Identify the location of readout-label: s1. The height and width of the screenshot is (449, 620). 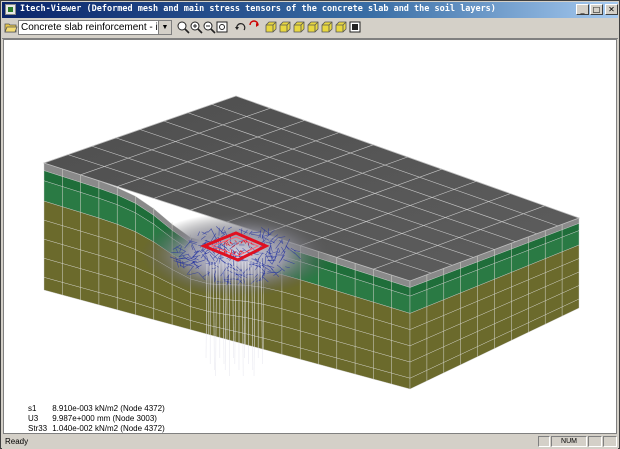
(32, 408).